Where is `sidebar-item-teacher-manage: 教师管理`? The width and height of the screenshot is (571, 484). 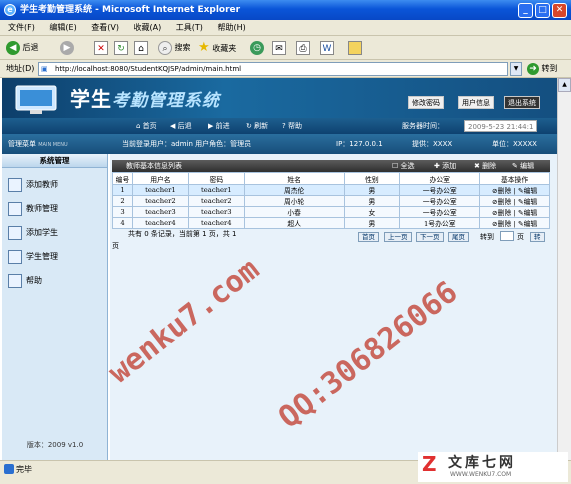
sidebar-item-teacher-manage: 教师管理 is located at coordinates (33, 209).